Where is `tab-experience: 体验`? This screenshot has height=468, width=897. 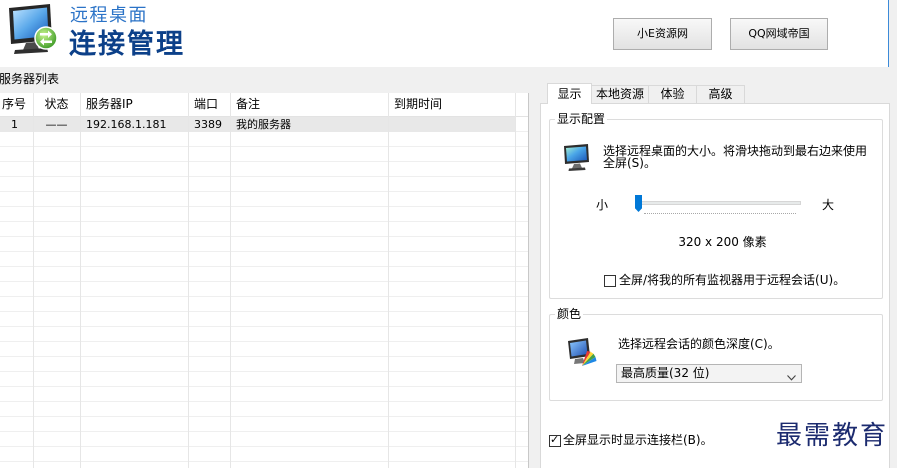 tab-experience: 体验 is located at coordinates (672, 94).